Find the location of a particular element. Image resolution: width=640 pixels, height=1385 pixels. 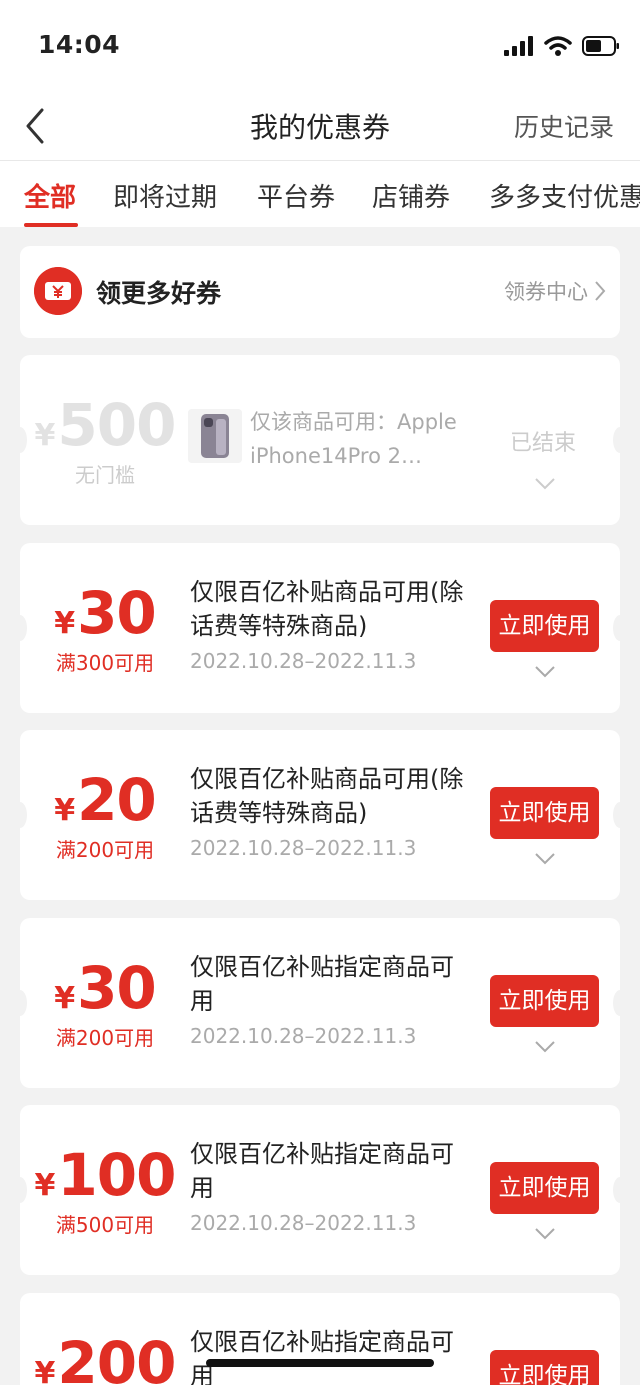

status-bar: 14:04 is located at coordinates (320, 46).